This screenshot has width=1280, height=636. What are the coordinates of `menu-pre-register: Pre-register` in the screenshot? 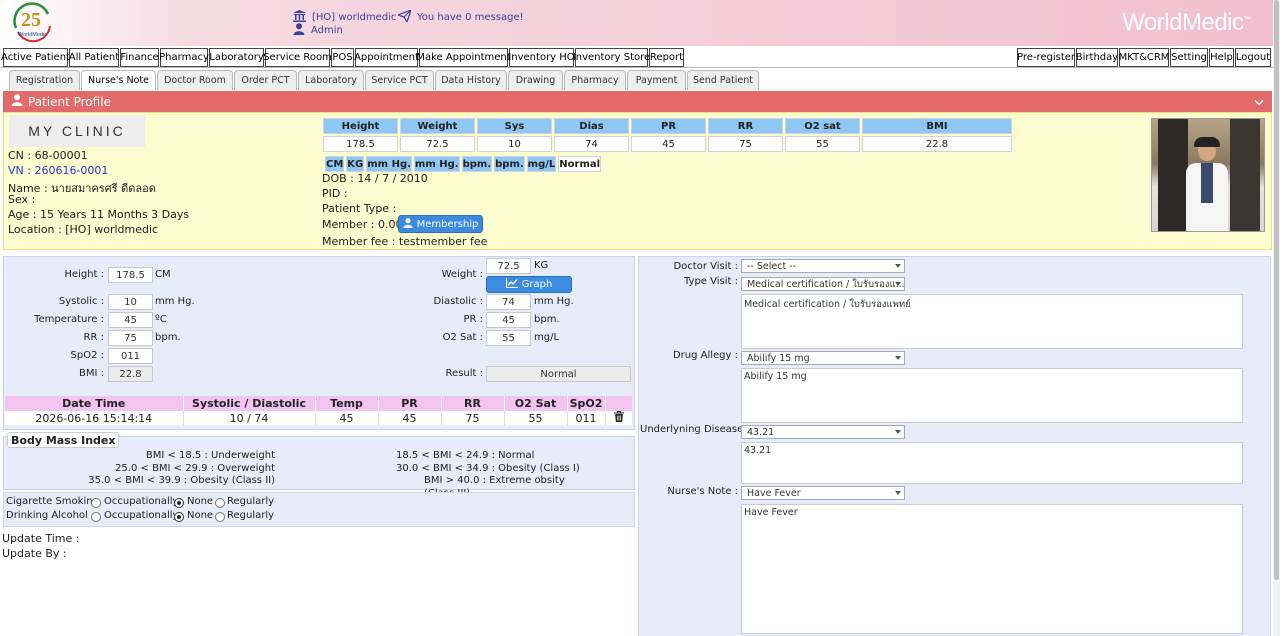 It's located at (1046, 57).